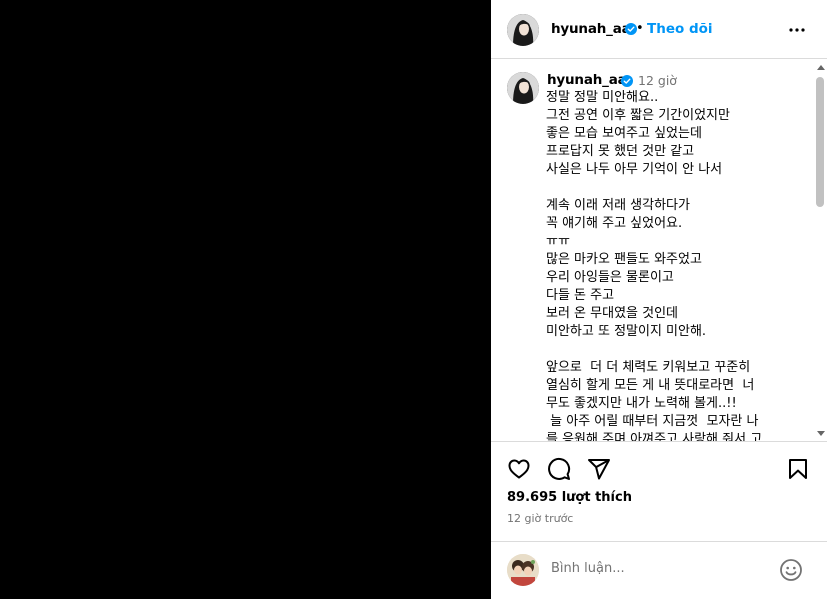 The width and height of the screenshot is (827, 599). What do you see at coordinates (651, 568) in the screenshot?
I see `comment-input` at bounding box center [651, 568].